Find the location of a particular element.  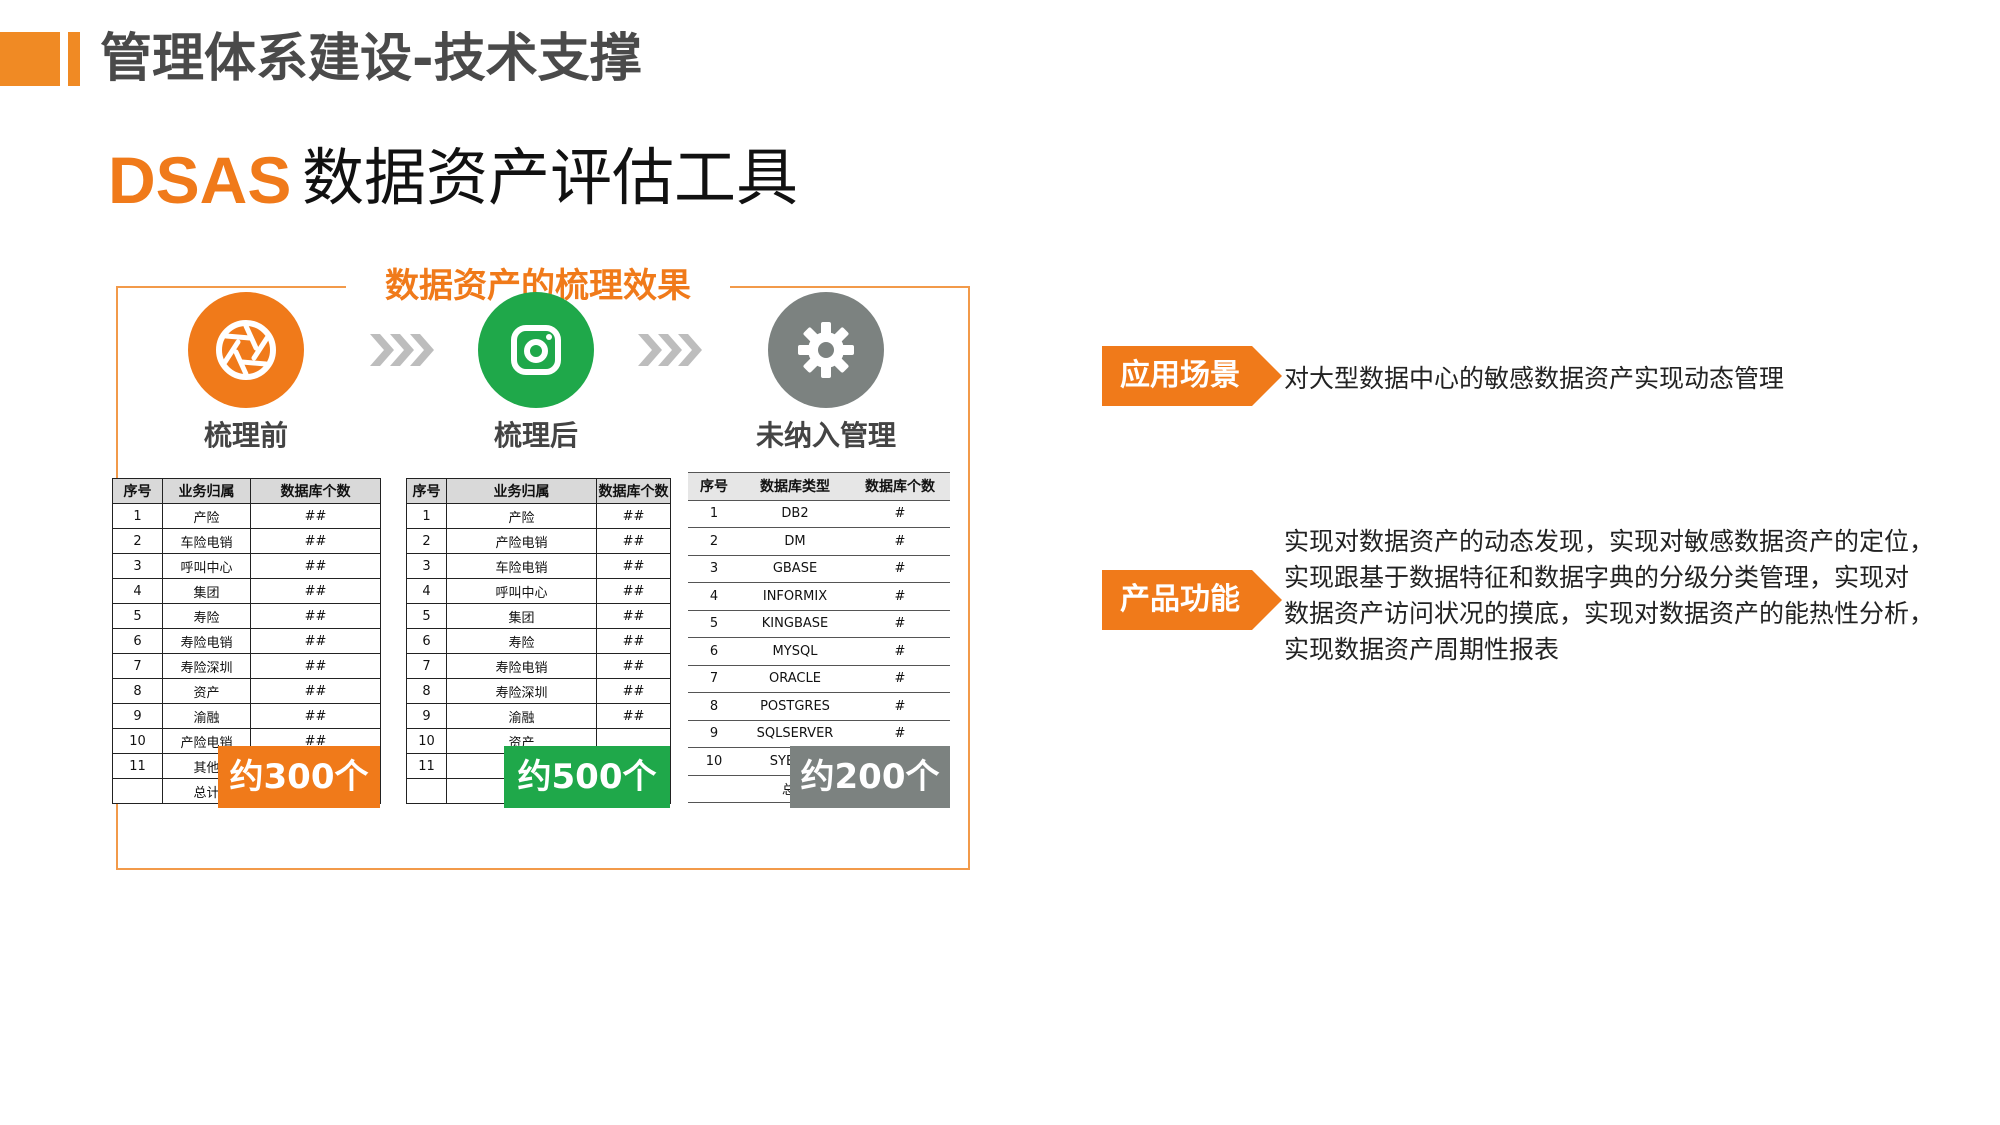

table-row: 9 SQLSERVER # is located at coordinates (819, 733).